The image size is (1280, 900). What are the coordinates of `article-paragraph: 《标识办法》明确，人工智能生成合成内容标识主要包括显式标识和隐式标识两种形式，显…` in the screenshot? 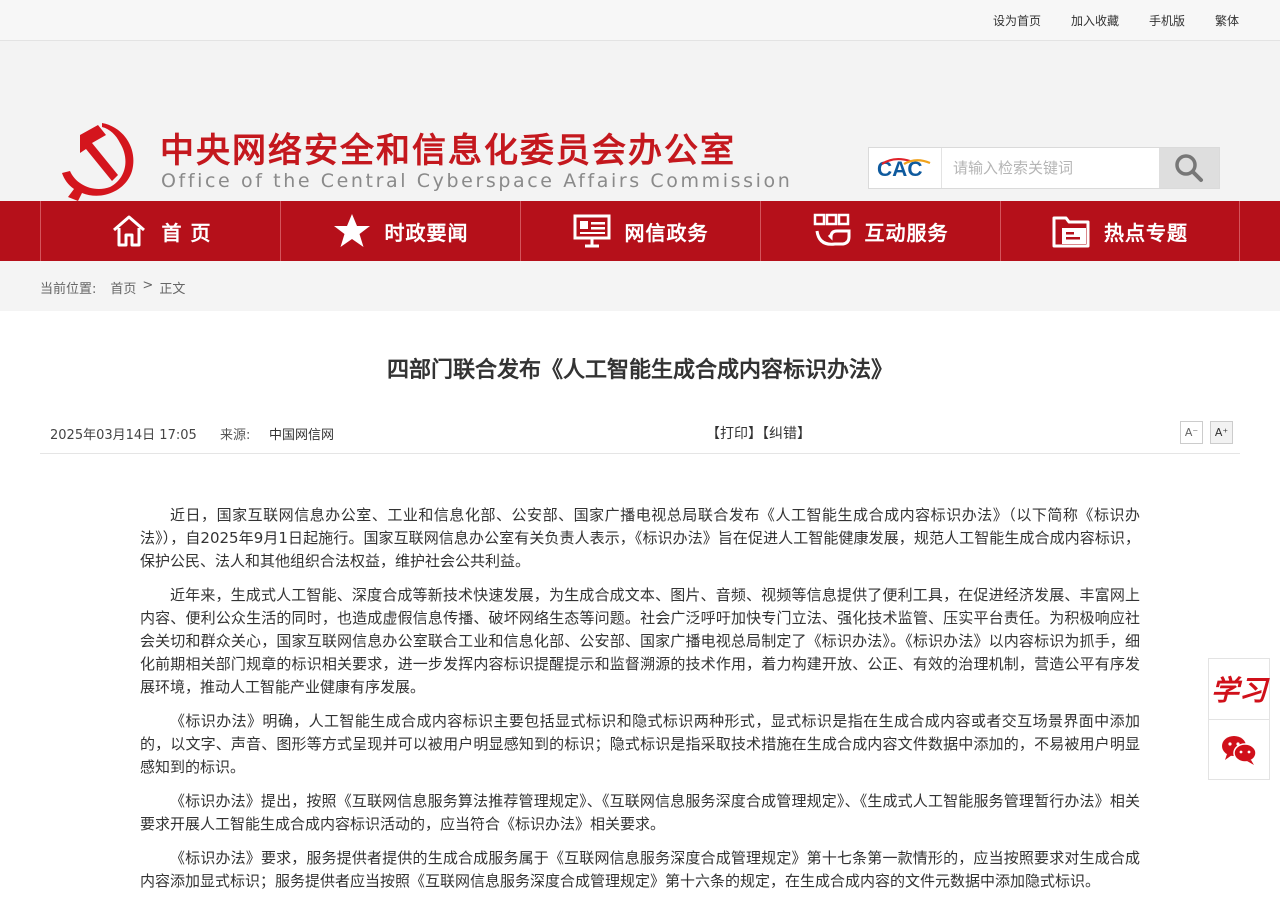 It's located at (640, 744).